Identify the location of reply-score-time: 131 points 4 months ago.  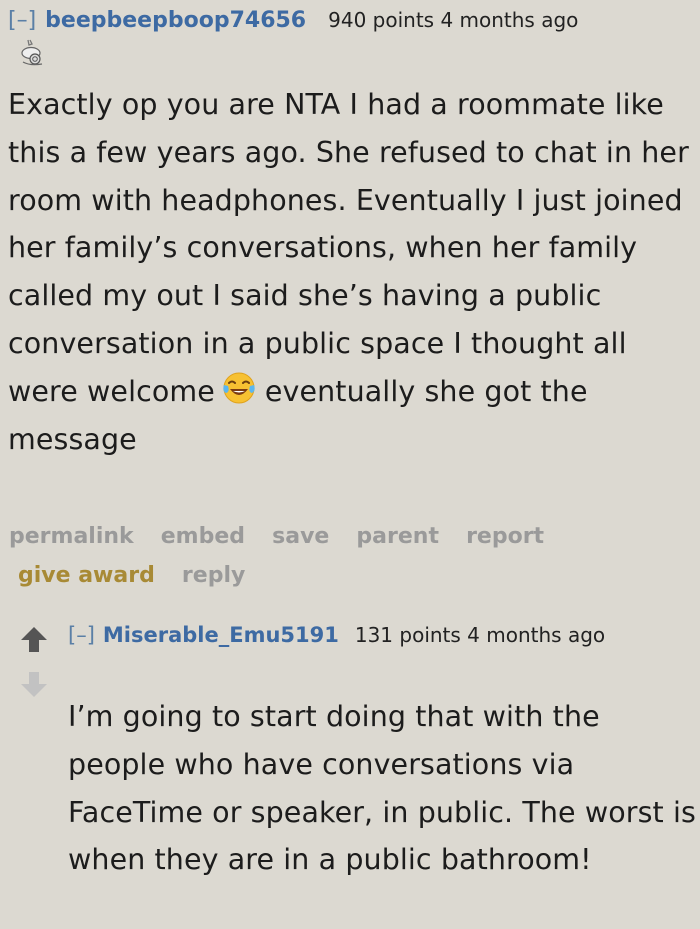
(480, 635).